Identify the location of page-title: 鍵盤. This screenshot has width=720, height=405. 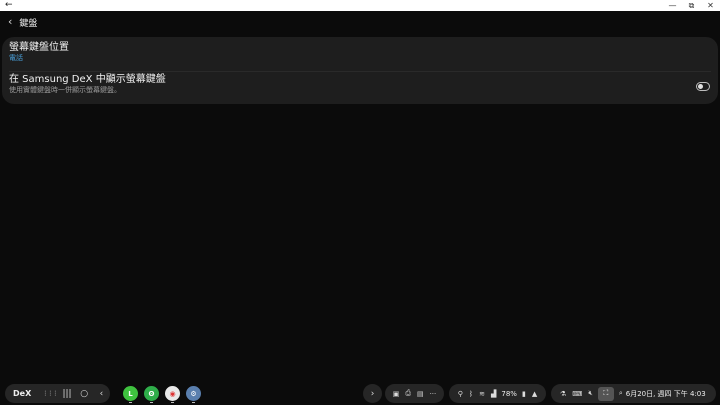
(28, 23).